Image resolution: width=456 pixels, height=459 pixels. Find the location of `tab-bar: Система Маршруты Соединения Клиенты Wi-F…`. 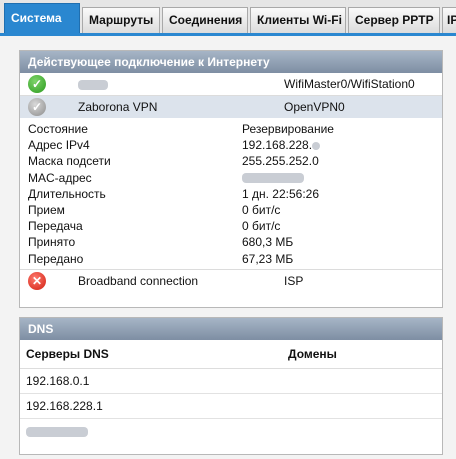

tab-bar: Система Маршруты Соединения Клиенты Wi-F… is located at coordinates (228, 18).